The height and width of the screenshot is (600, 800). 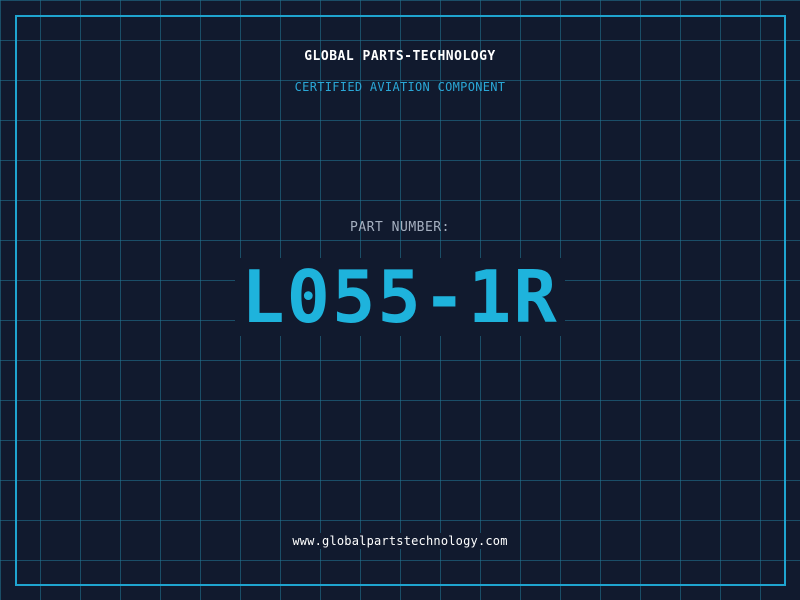 What do you see at coordinates (400, 56) in the screenshot?
I see `company-name: GLOBAL PARTS-TECHNOLOGY` at bounding box center [400, 56].